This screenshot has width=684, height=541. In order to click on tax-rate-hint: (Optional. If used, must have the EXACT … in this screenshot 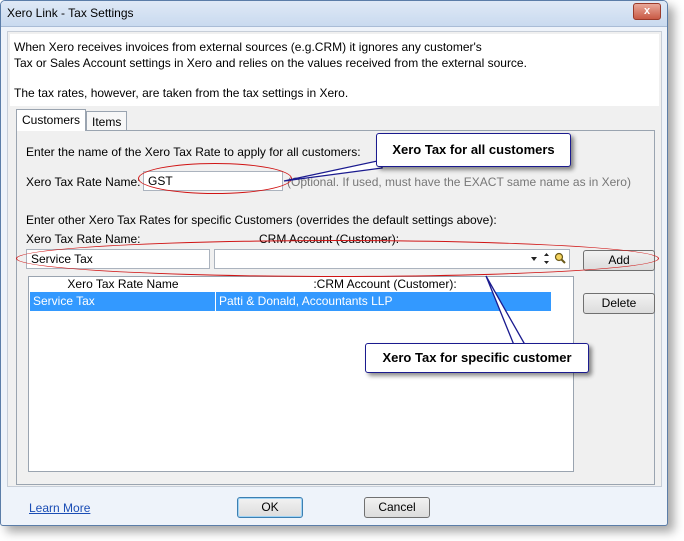, I will do `click(459, 182)`.